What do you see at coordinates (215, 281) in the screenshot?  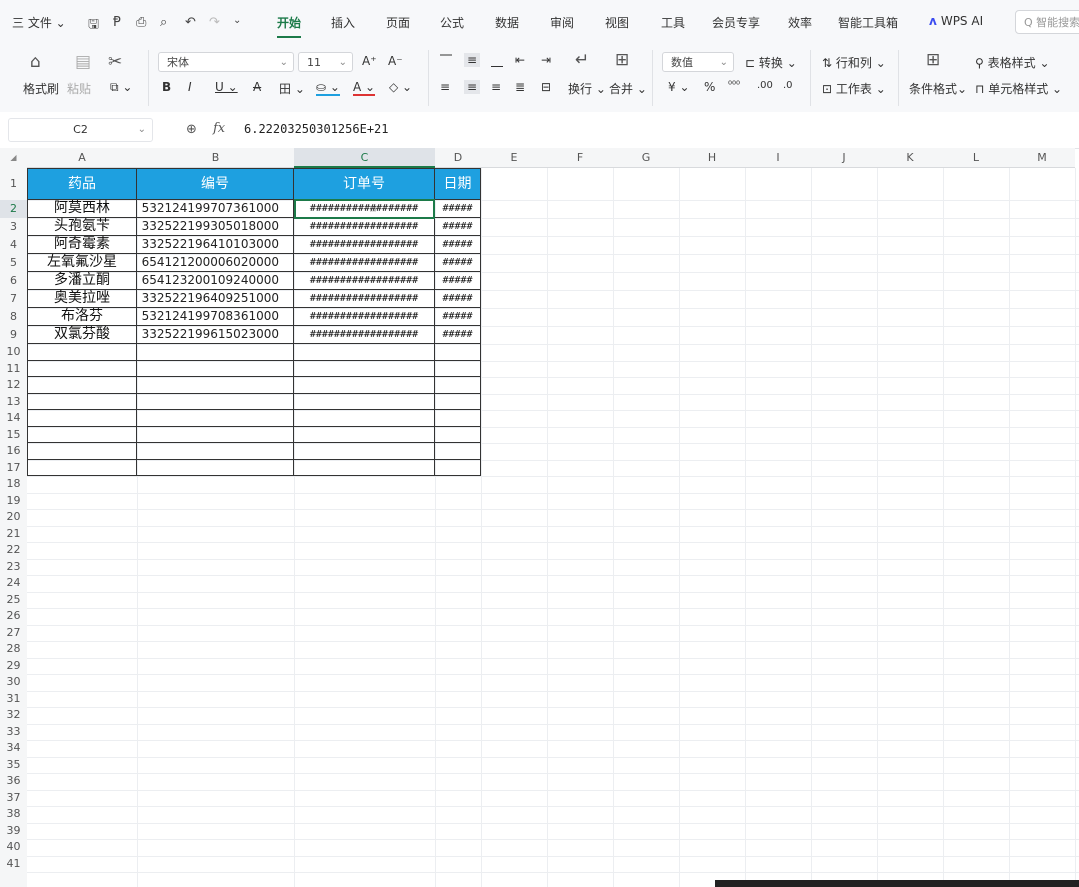 I see `code-cell: 654123200109240000` at bounding box center [215, 281].